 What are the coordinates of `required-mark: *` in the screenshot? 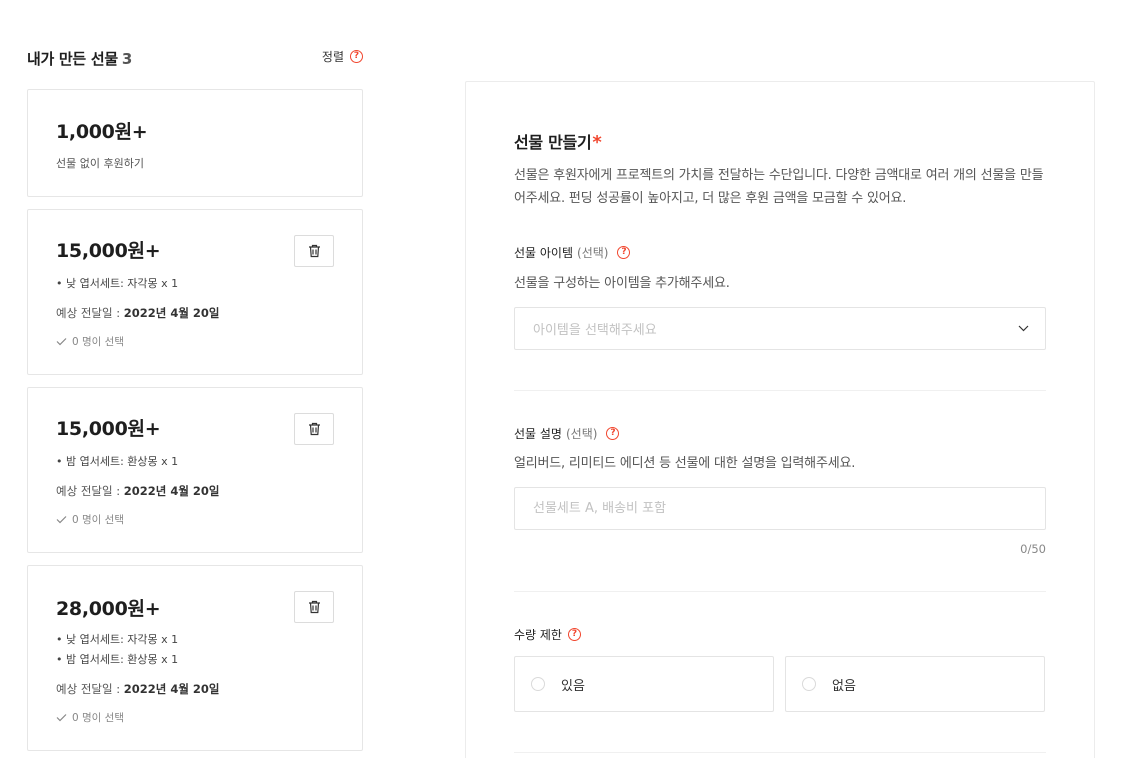 It's located at (597, 142).